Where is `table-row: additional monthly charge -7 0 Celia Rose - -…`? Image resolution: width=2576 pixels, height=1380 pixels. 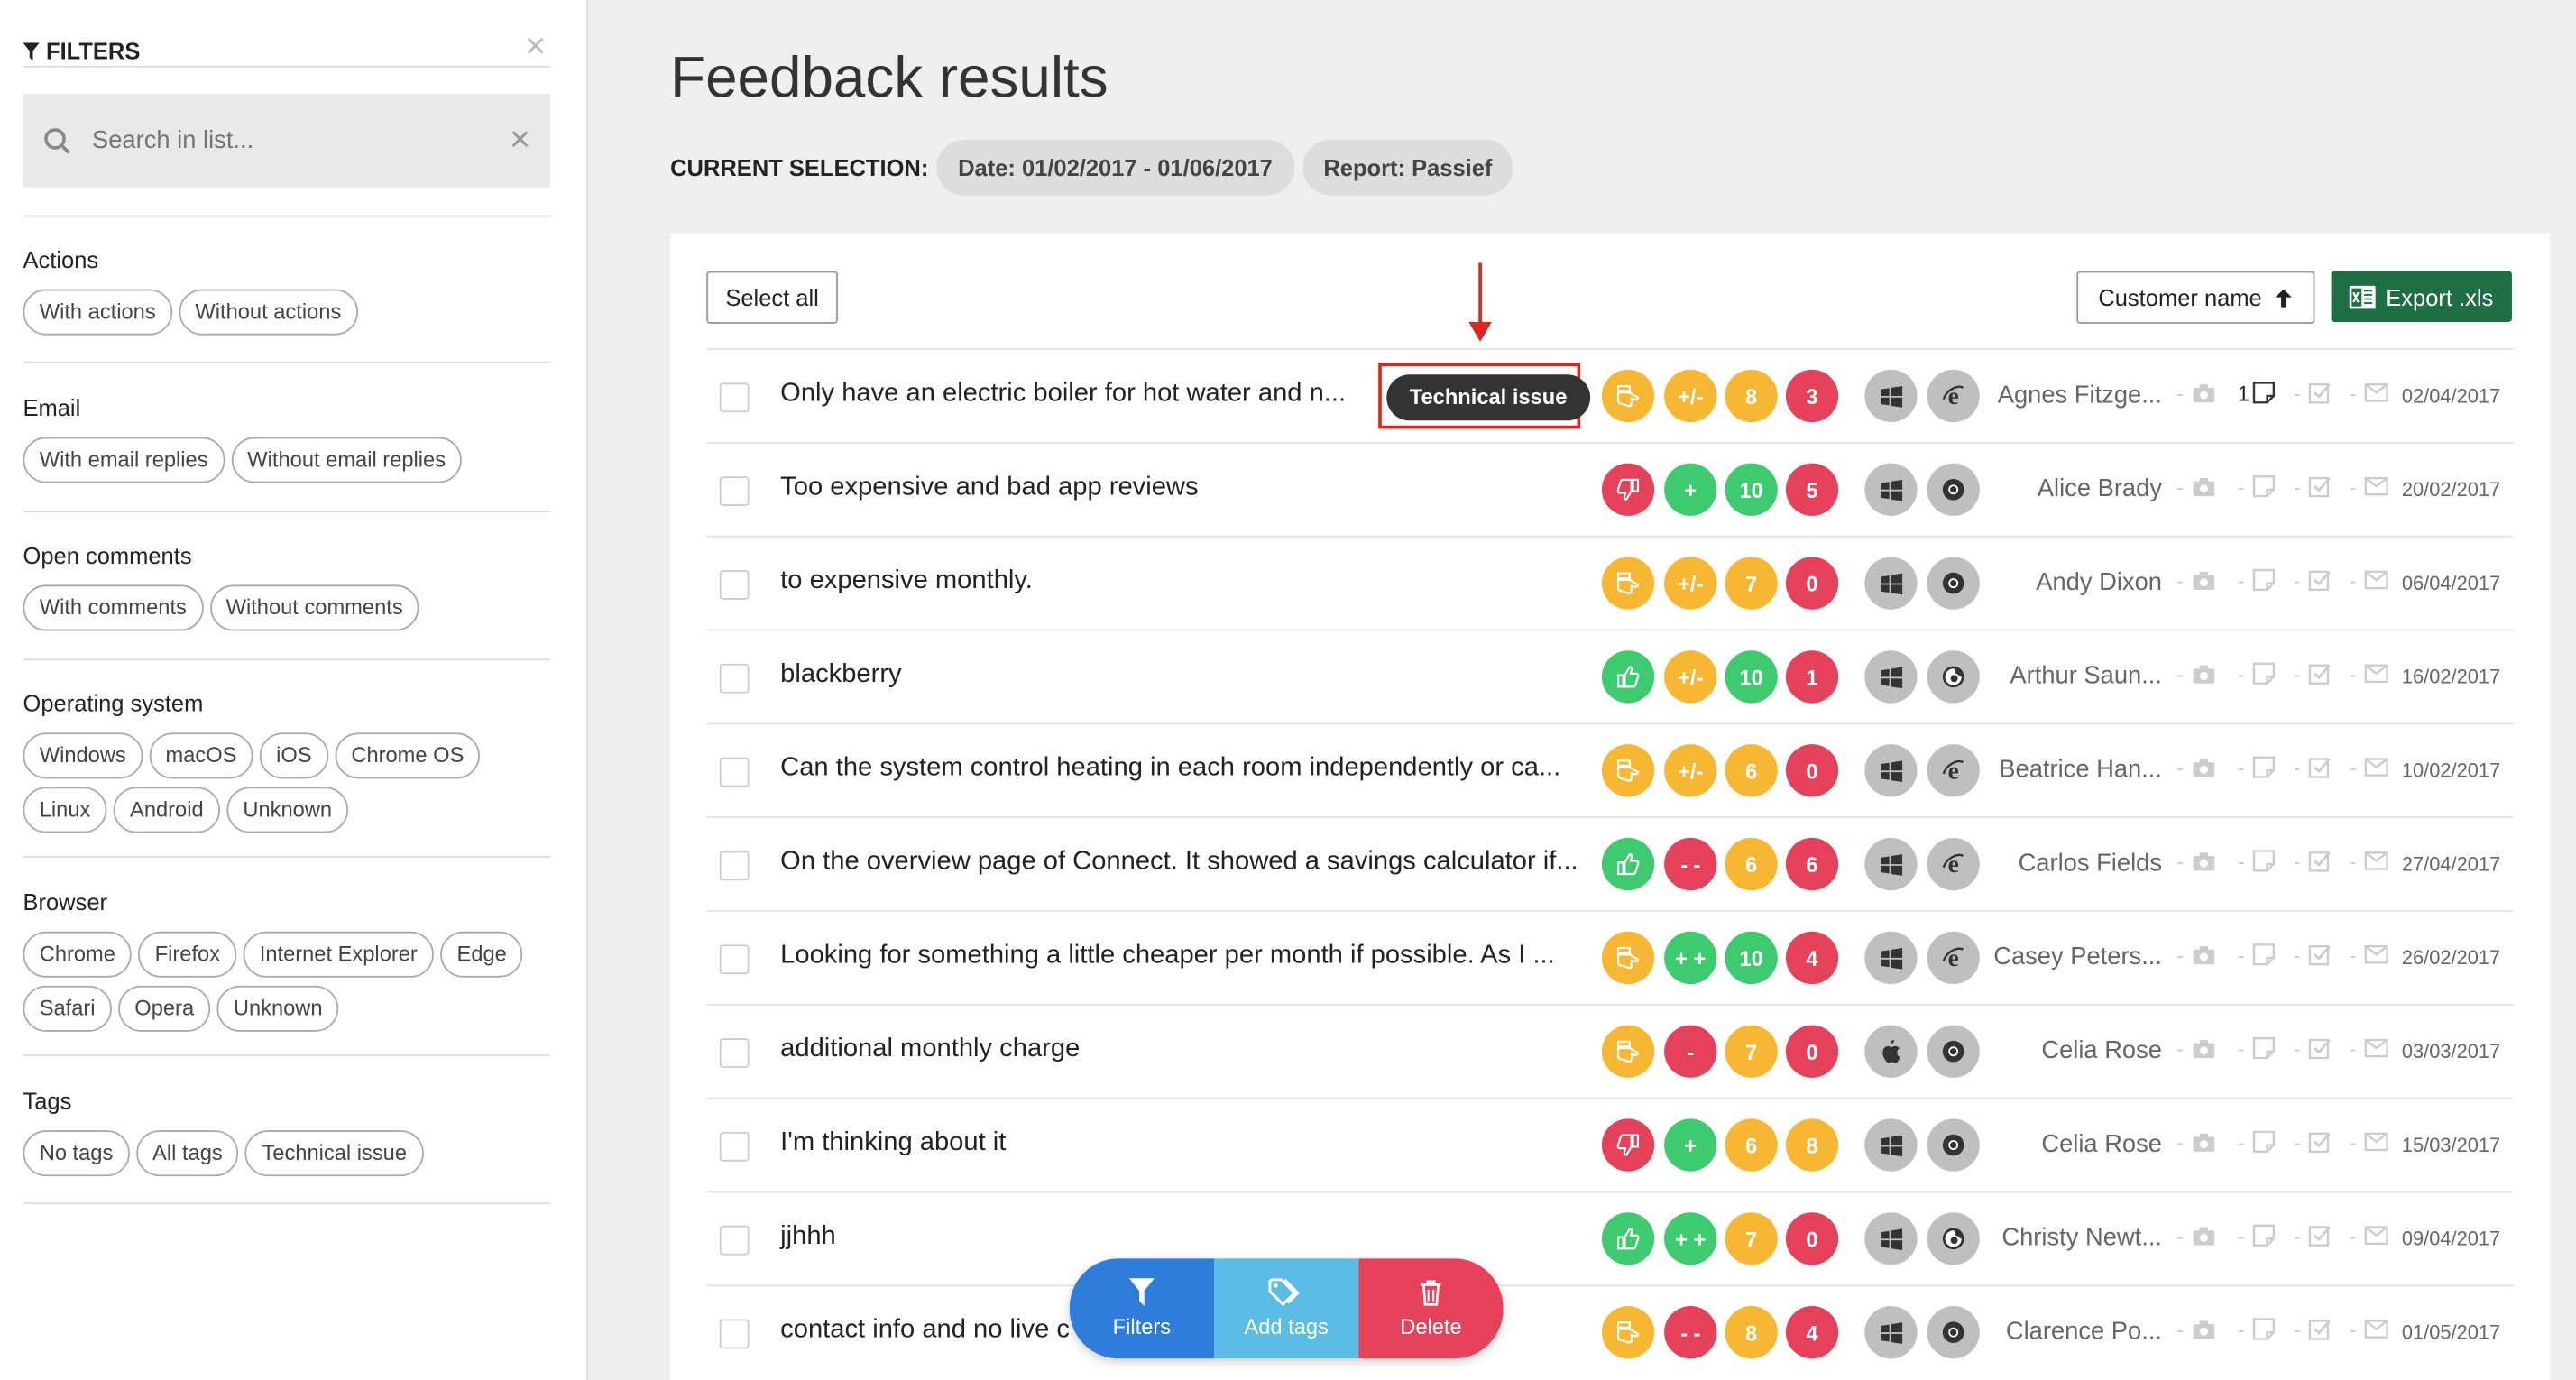
table-row: additional monthly charge -7 0 Celia Rose - -… is located at coordinates (1610, 1050).